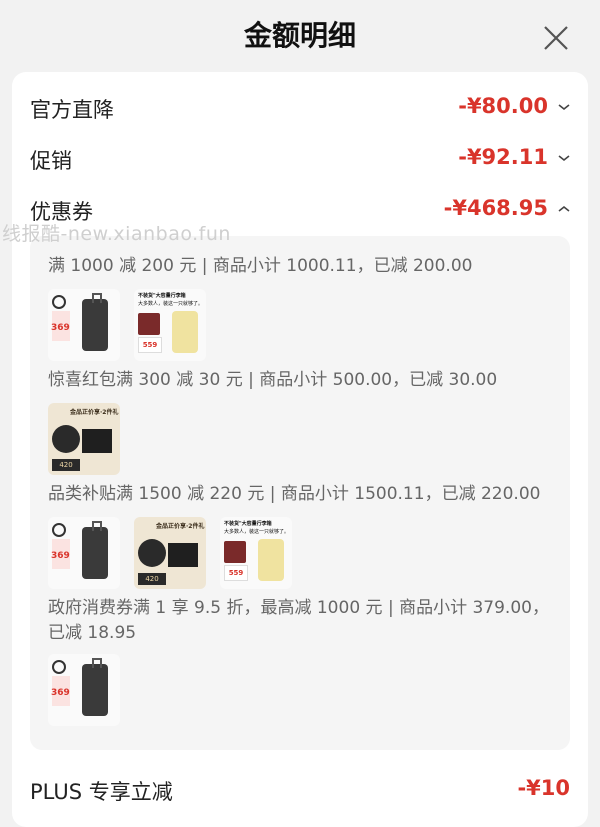  I want to click on coupon-products: 金品正价享·2件礼 420, so click(84, 439).